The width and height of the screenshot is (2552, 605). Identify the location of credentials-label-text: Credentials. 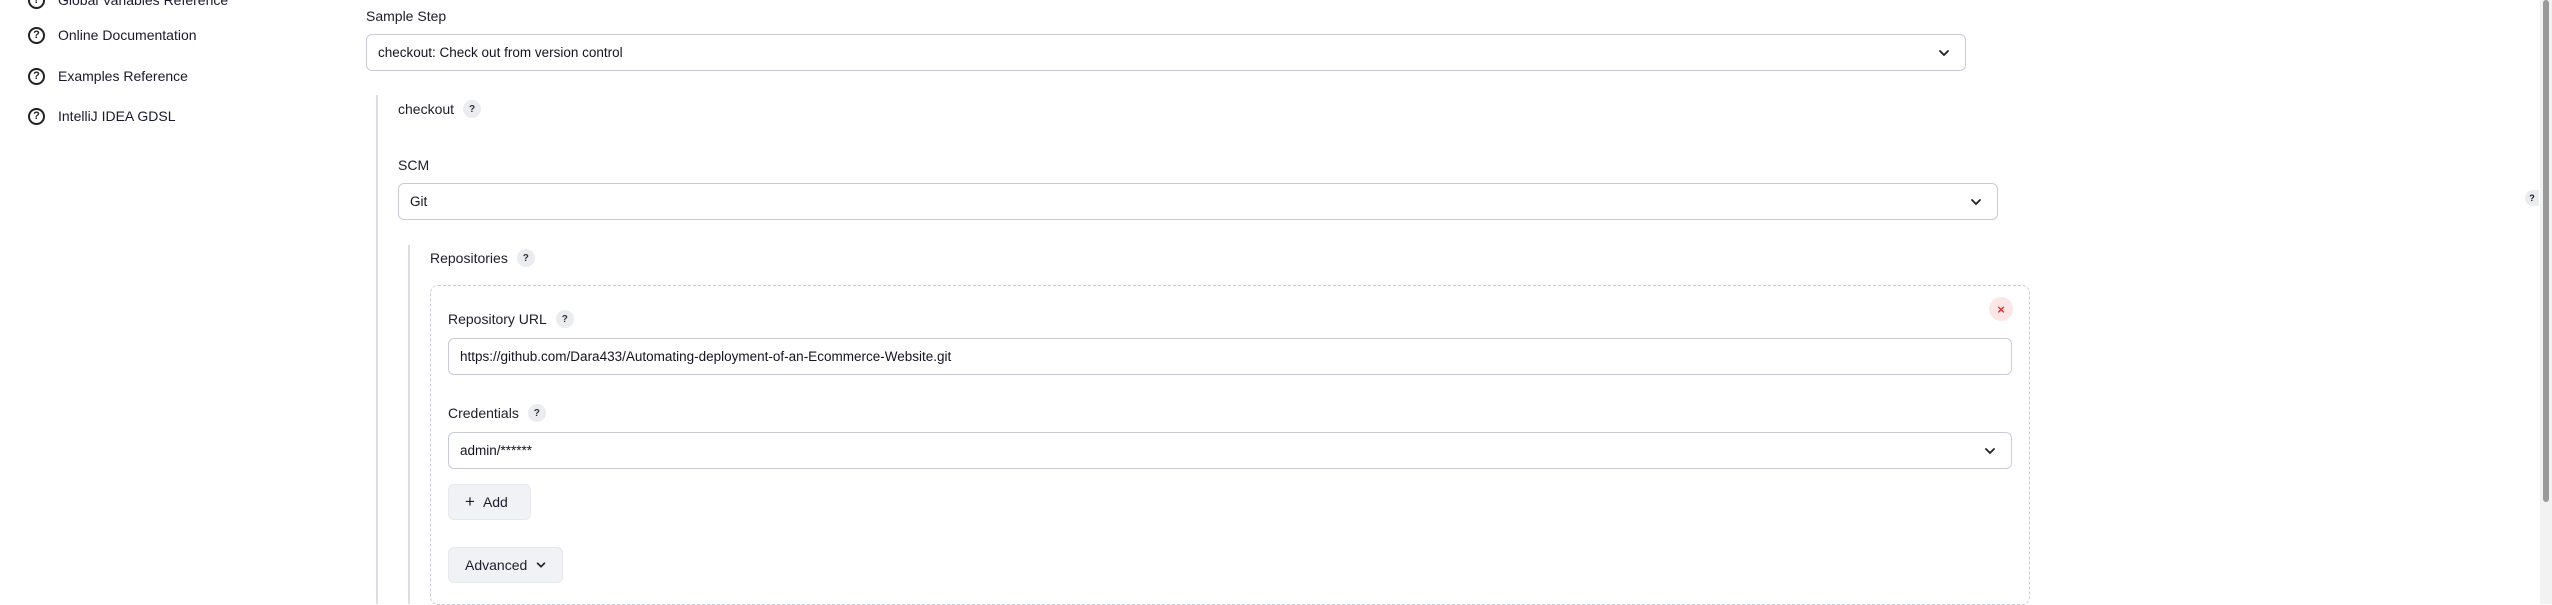
(483, 413).